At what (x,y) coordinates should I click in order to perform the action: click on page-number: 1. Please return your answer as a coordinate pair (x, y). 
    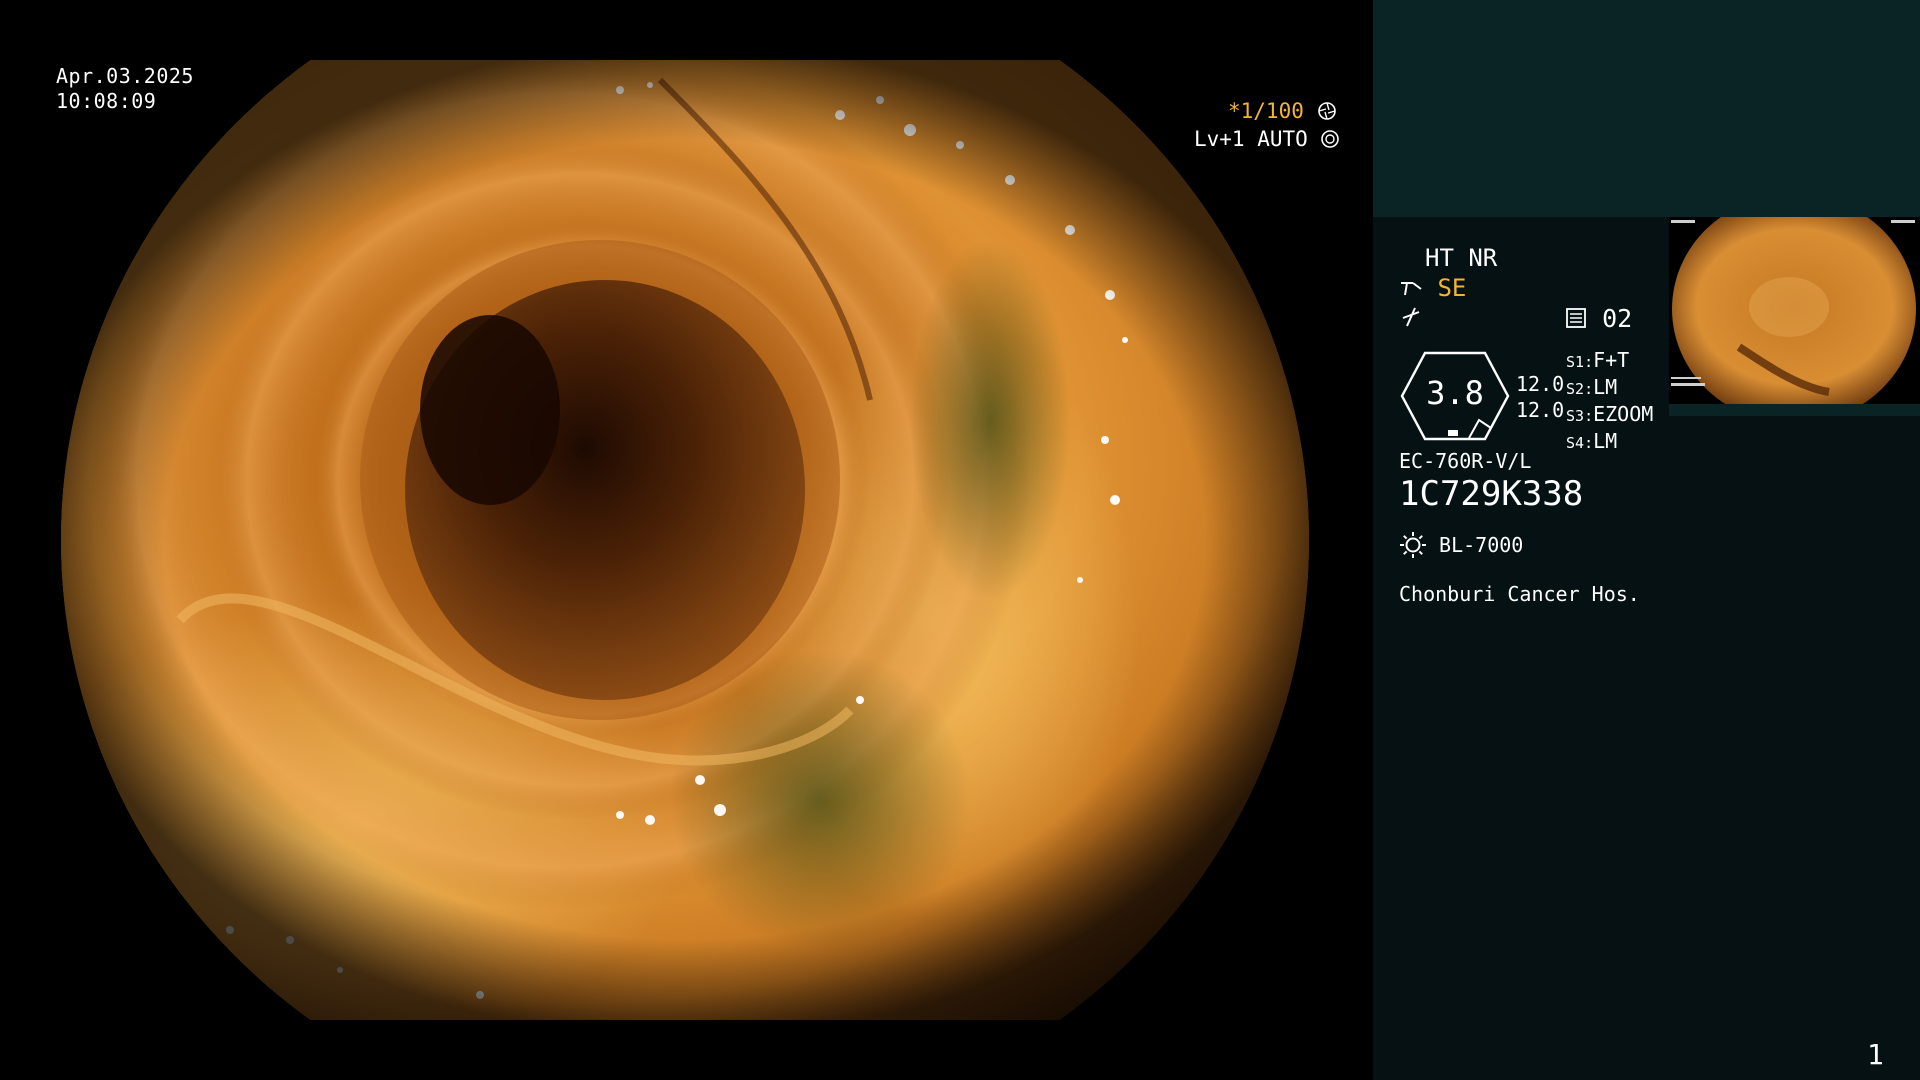
    Looking at the image, I should click on (1875, 1054).